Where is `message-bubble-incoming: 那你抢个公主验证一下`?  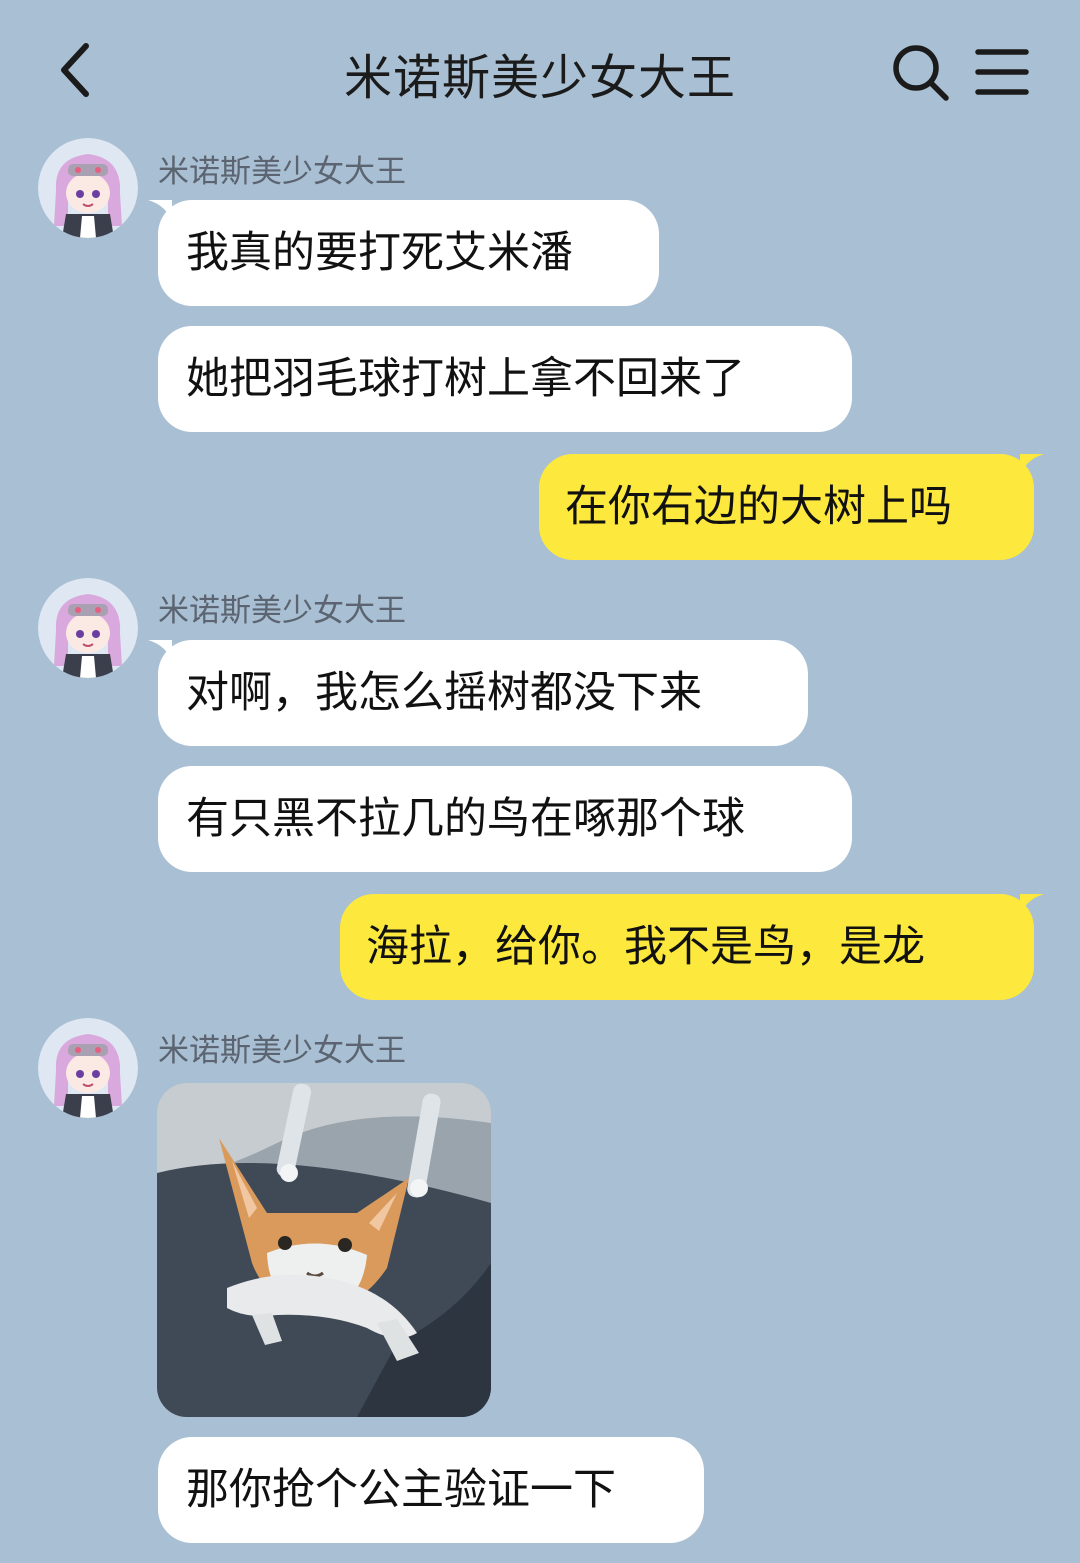
message-bubble-incoming: 那你抢个公主验证一下 is located at coordinates (431, 1490).